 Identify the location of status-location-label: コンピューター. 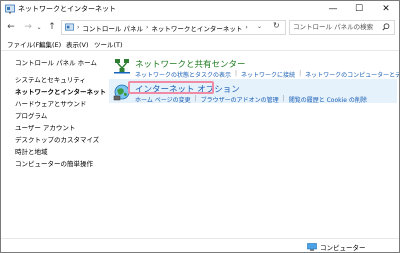
(343, 248).